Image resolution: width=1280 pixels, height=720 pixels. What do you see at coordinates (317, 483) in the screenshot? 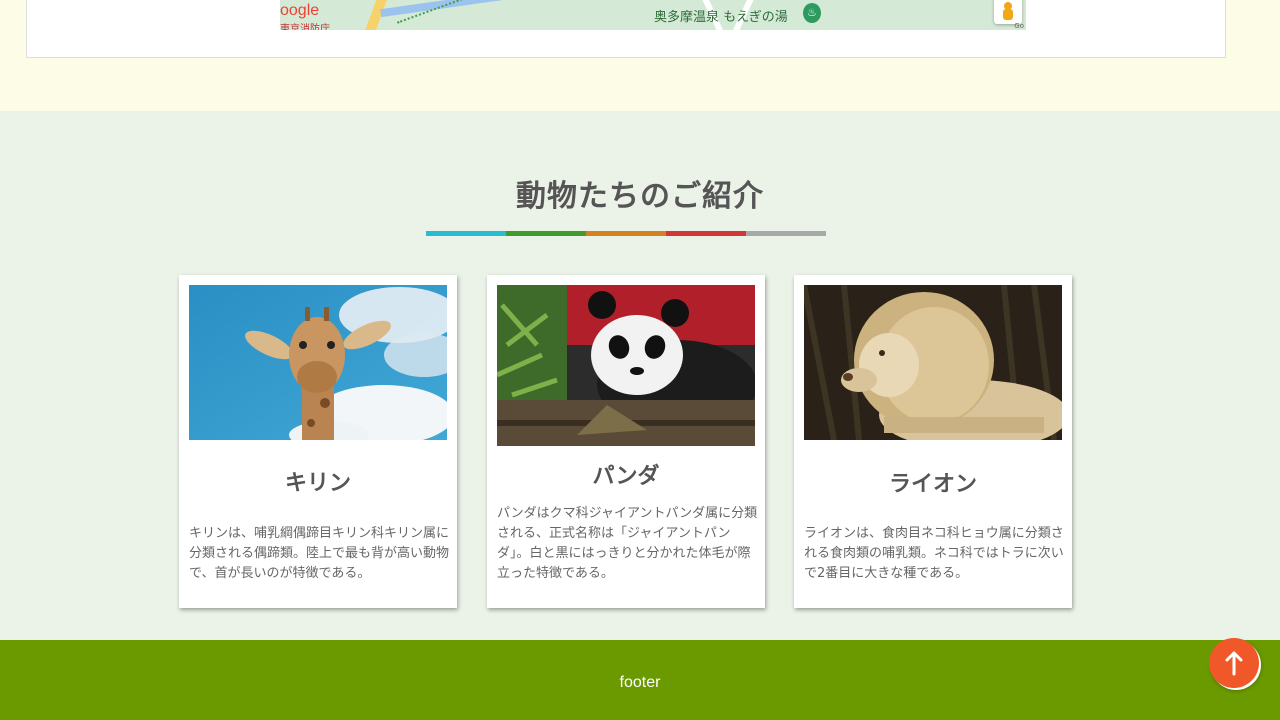
I see `animal-name: キリン` at bounding box center [317, 483].